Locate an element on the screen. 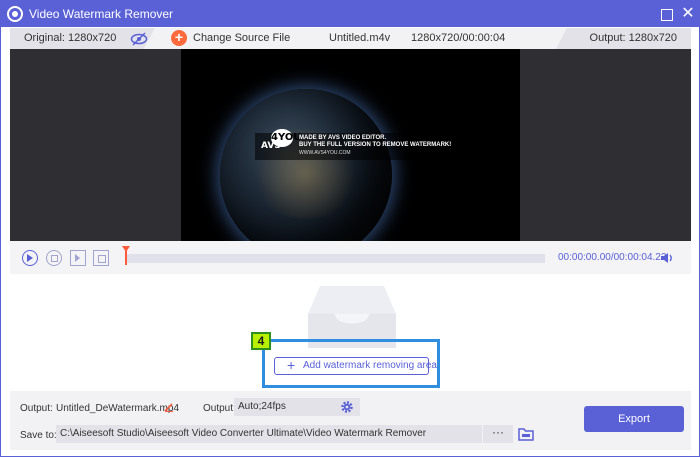 The width and height of the screenshot is (700, 457). export-button: Export is located at coordinates (634, 419).